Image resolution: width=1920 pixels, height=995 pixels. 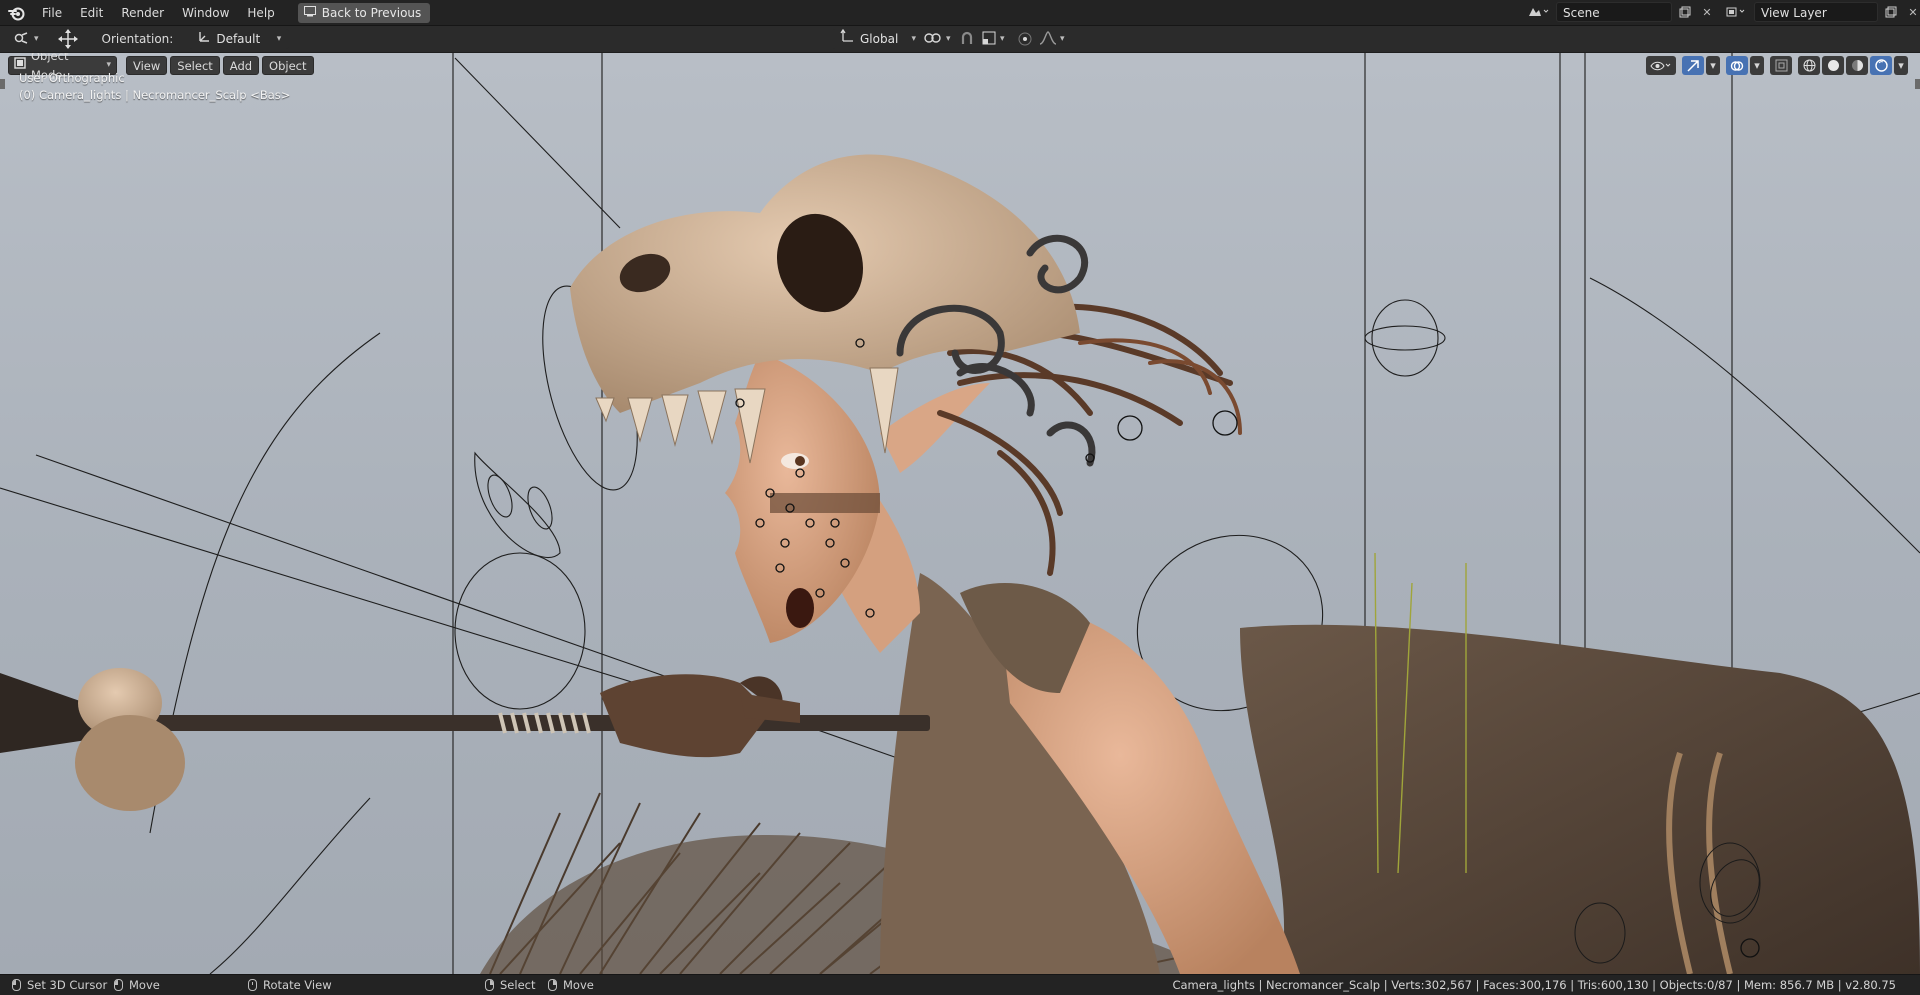 I want to click on status-hint-set-cursor: Set 3D Cursor, so click(x=59, y=985).